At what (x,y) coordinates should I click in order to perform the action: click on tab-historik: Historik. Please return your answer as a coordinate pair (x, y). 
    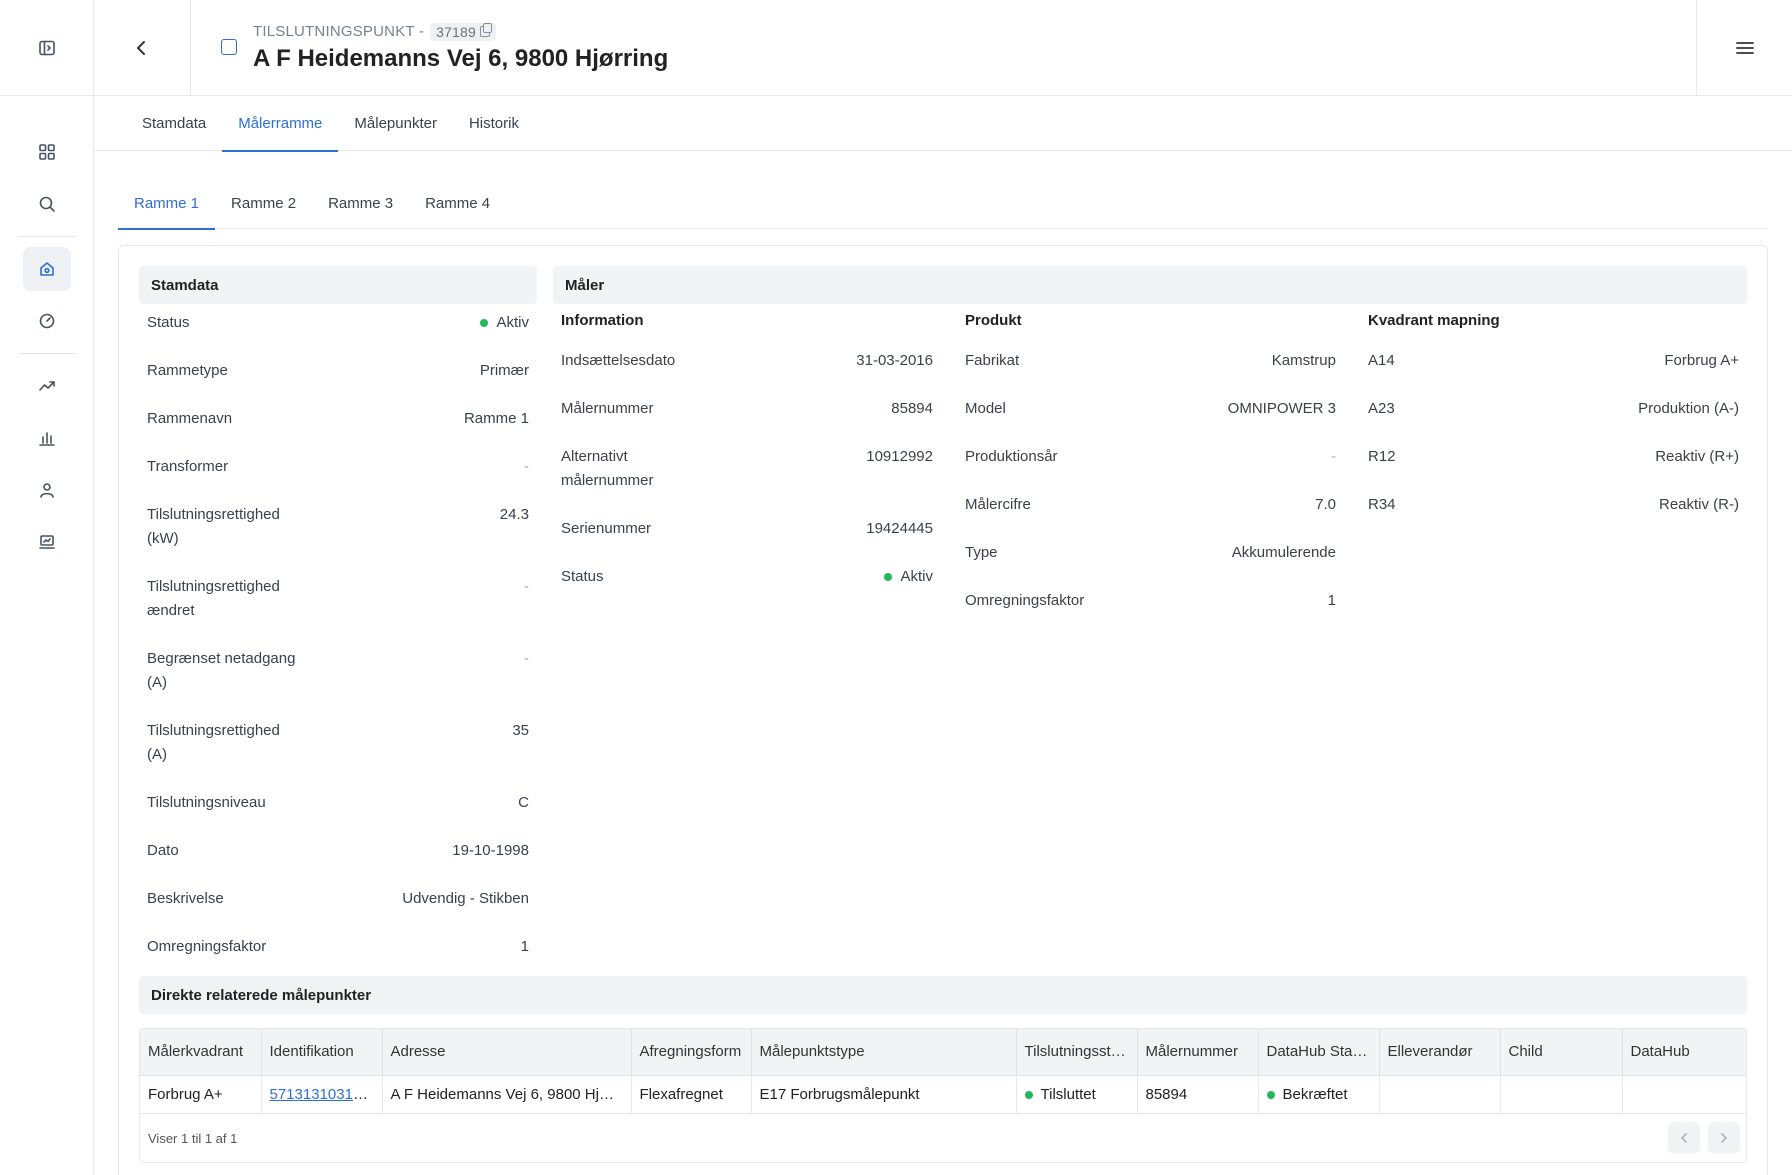
    Looking at the image, I should click on (494, 123).